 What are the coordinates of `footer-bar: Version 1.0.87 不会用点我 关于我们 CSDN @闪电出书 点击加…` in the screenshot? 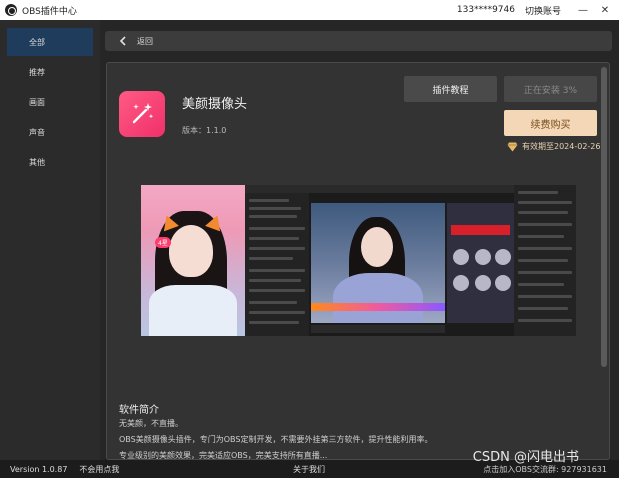 It's located at (309, 464).